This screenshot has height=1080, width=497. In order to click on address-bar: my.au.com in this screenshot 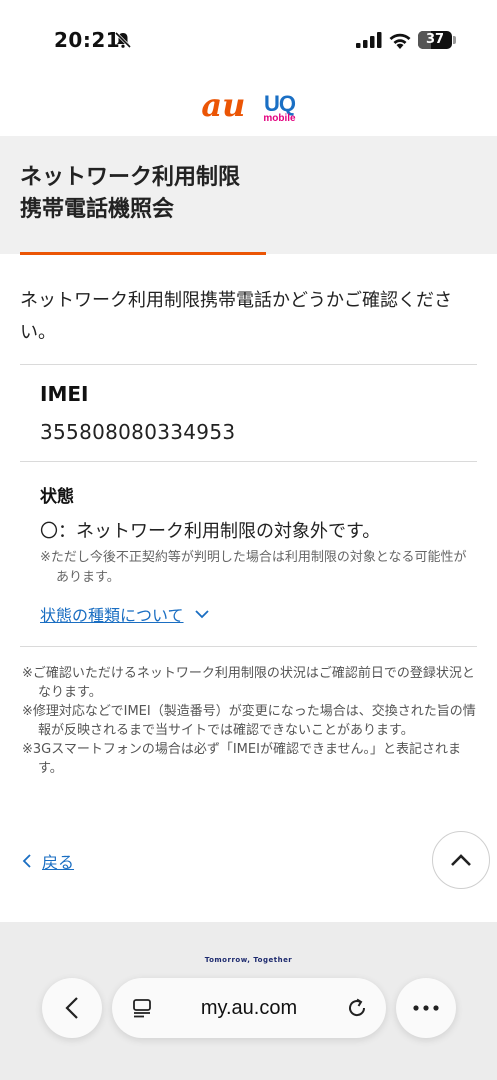, I will do `click(249, 1008)`.